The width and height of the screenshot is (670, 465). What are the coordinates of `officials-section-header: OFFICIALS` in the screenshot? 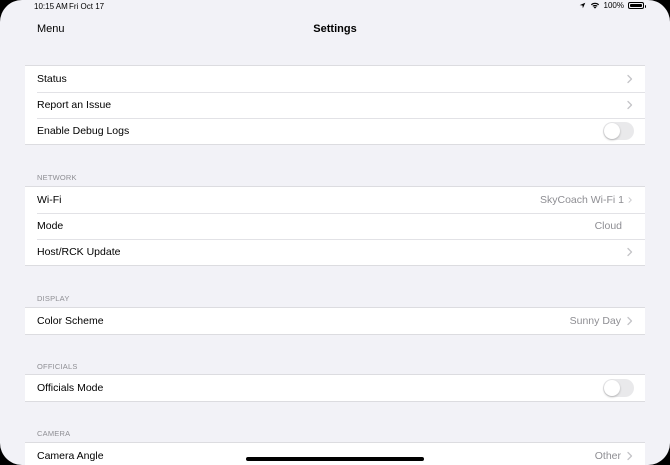 It's located at (57, 366).